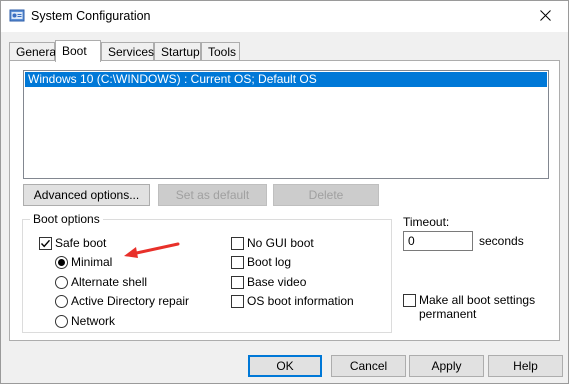 This screenshot has width=569, height=384. What do you see at coordinates (92, 262) in the screenshot?
I see `minimal-label: Minimal` at bounding box center [92, 262].